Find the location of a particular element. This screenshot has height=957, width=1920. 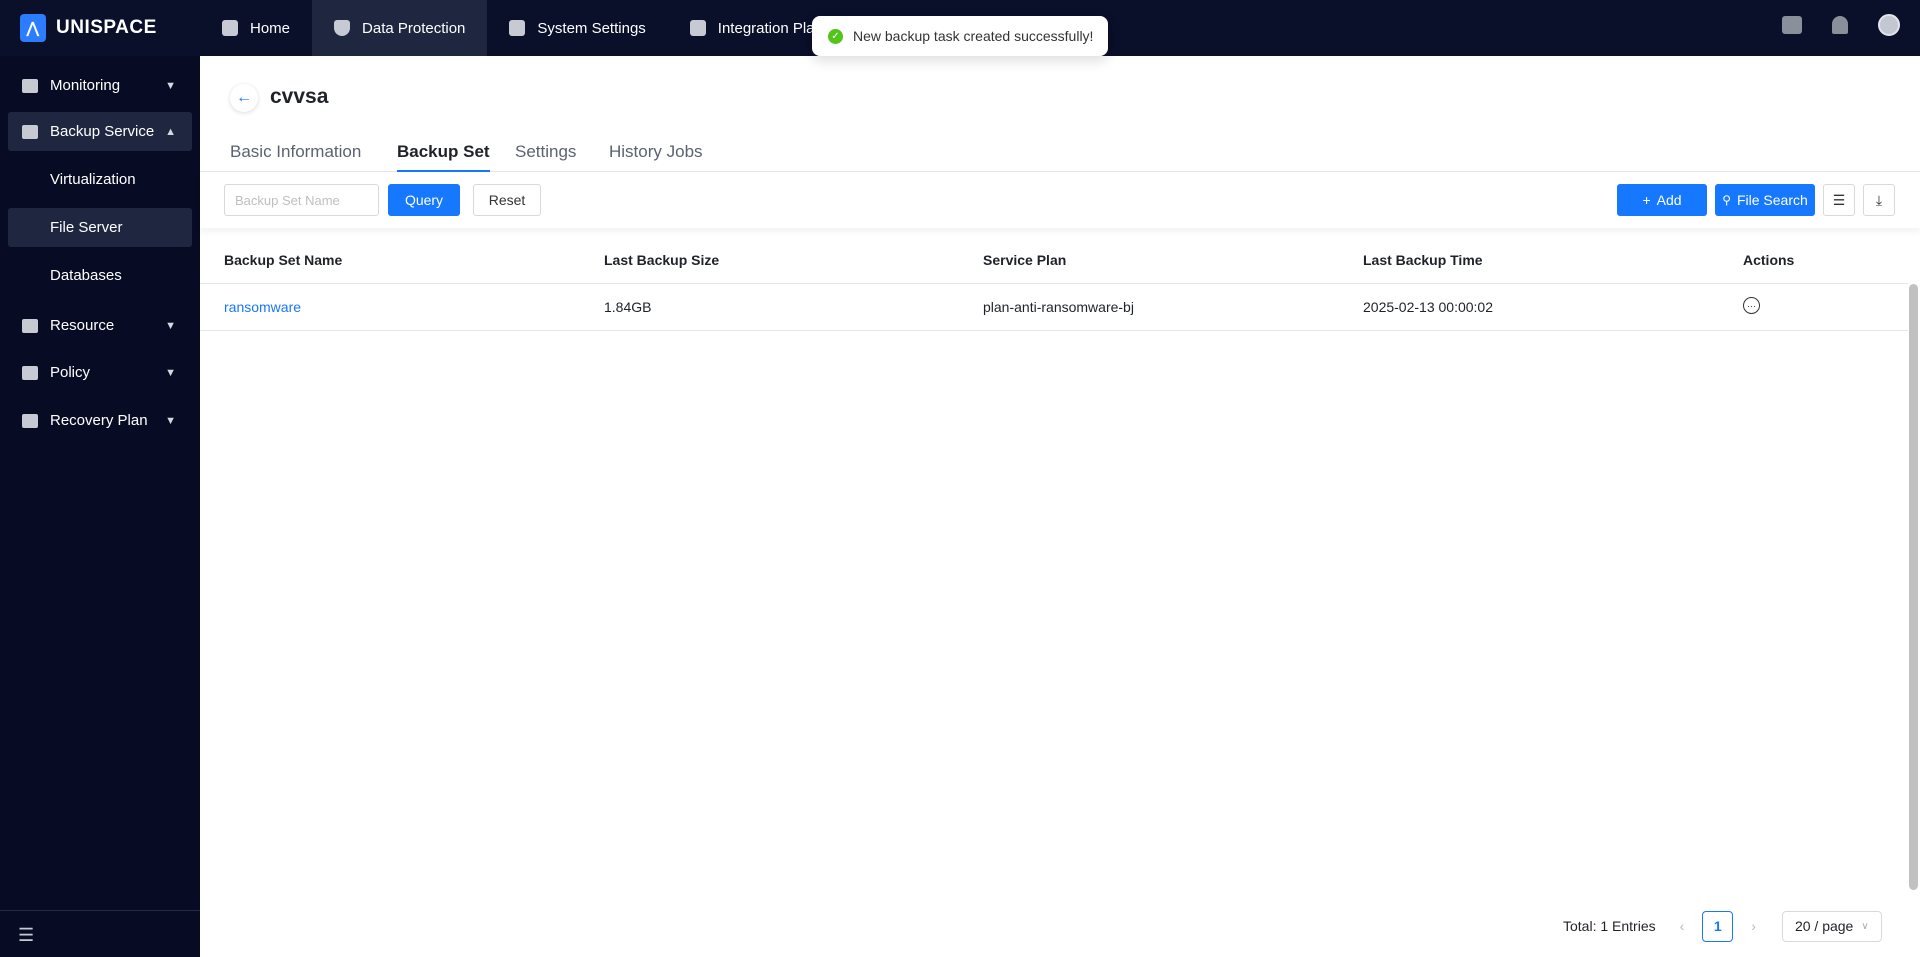

sidebar-label: Policy is located at coordinates (70, 372).